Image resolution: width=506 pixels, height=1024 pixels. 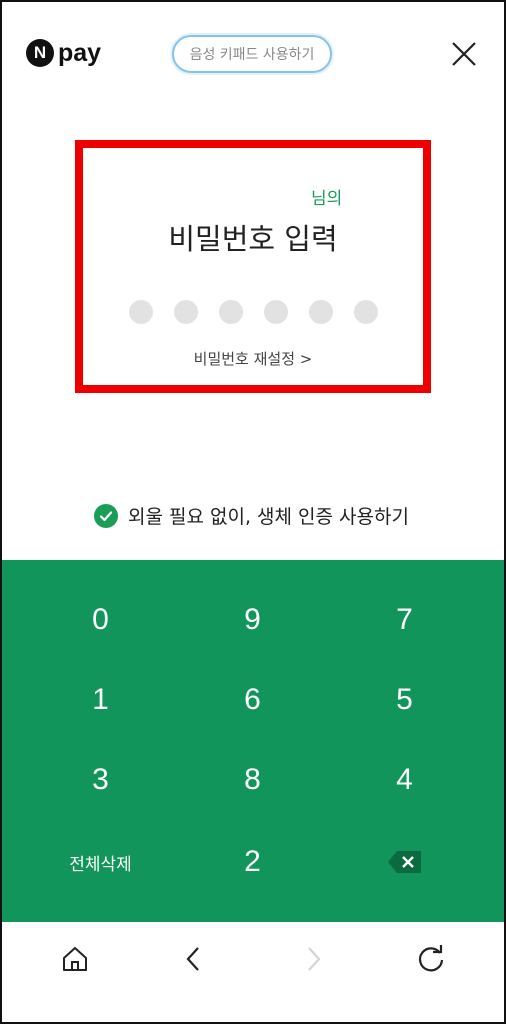 I want to click on backspace-button, so click(x=404, y=862).